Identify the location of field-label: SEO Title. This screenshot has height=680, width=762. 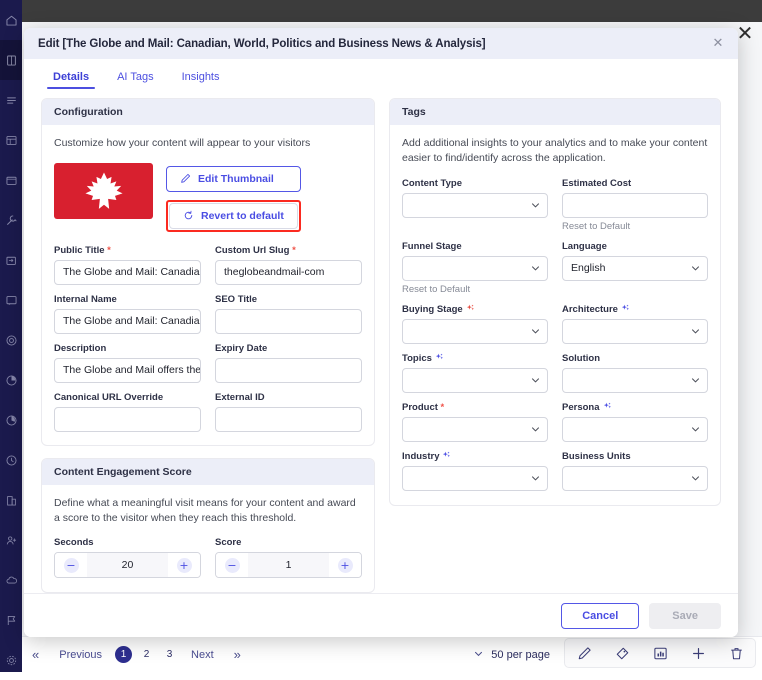
(288, 299).